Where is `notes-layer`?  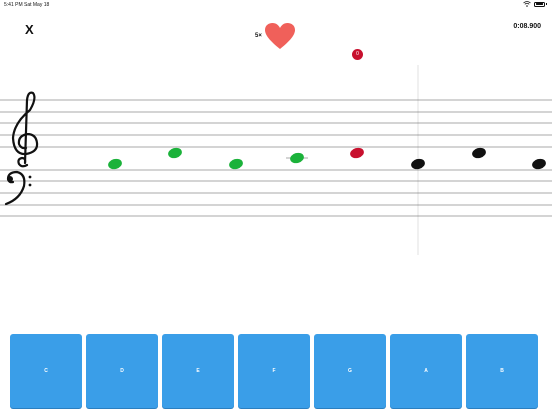
notes-layer is located at coordinates (327, 158).